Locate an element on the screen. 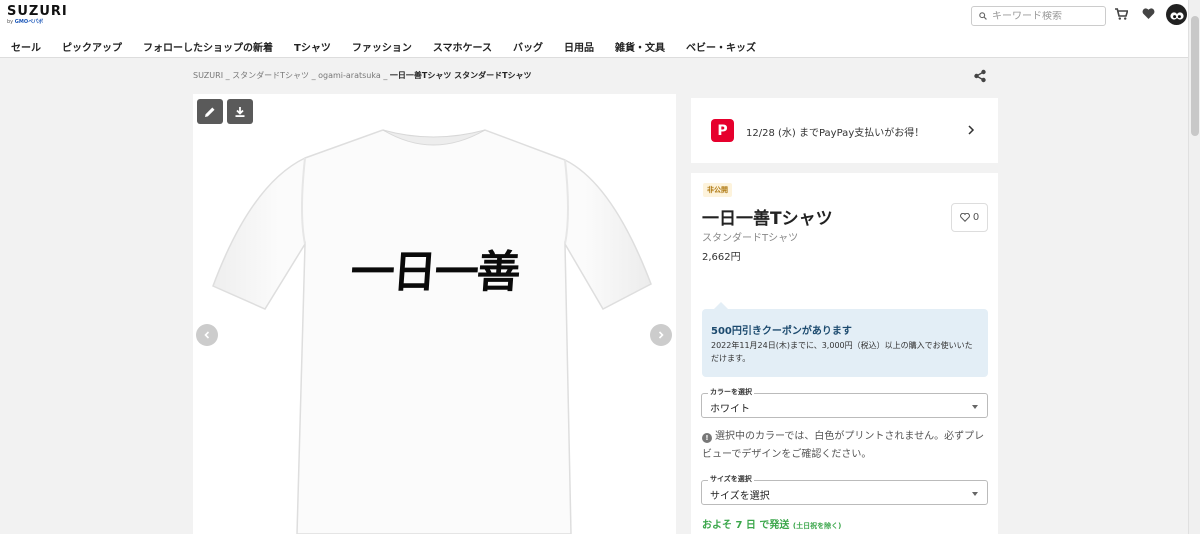  download-icon is located at coordinates (240, 111).